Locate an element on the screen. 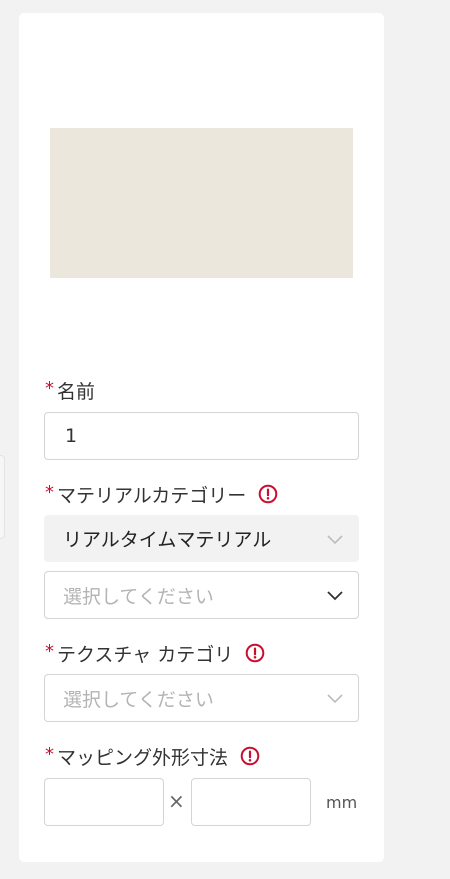  texture-category-label-text: テクスチャ カテゴリ is located at coordinates (145, 654).